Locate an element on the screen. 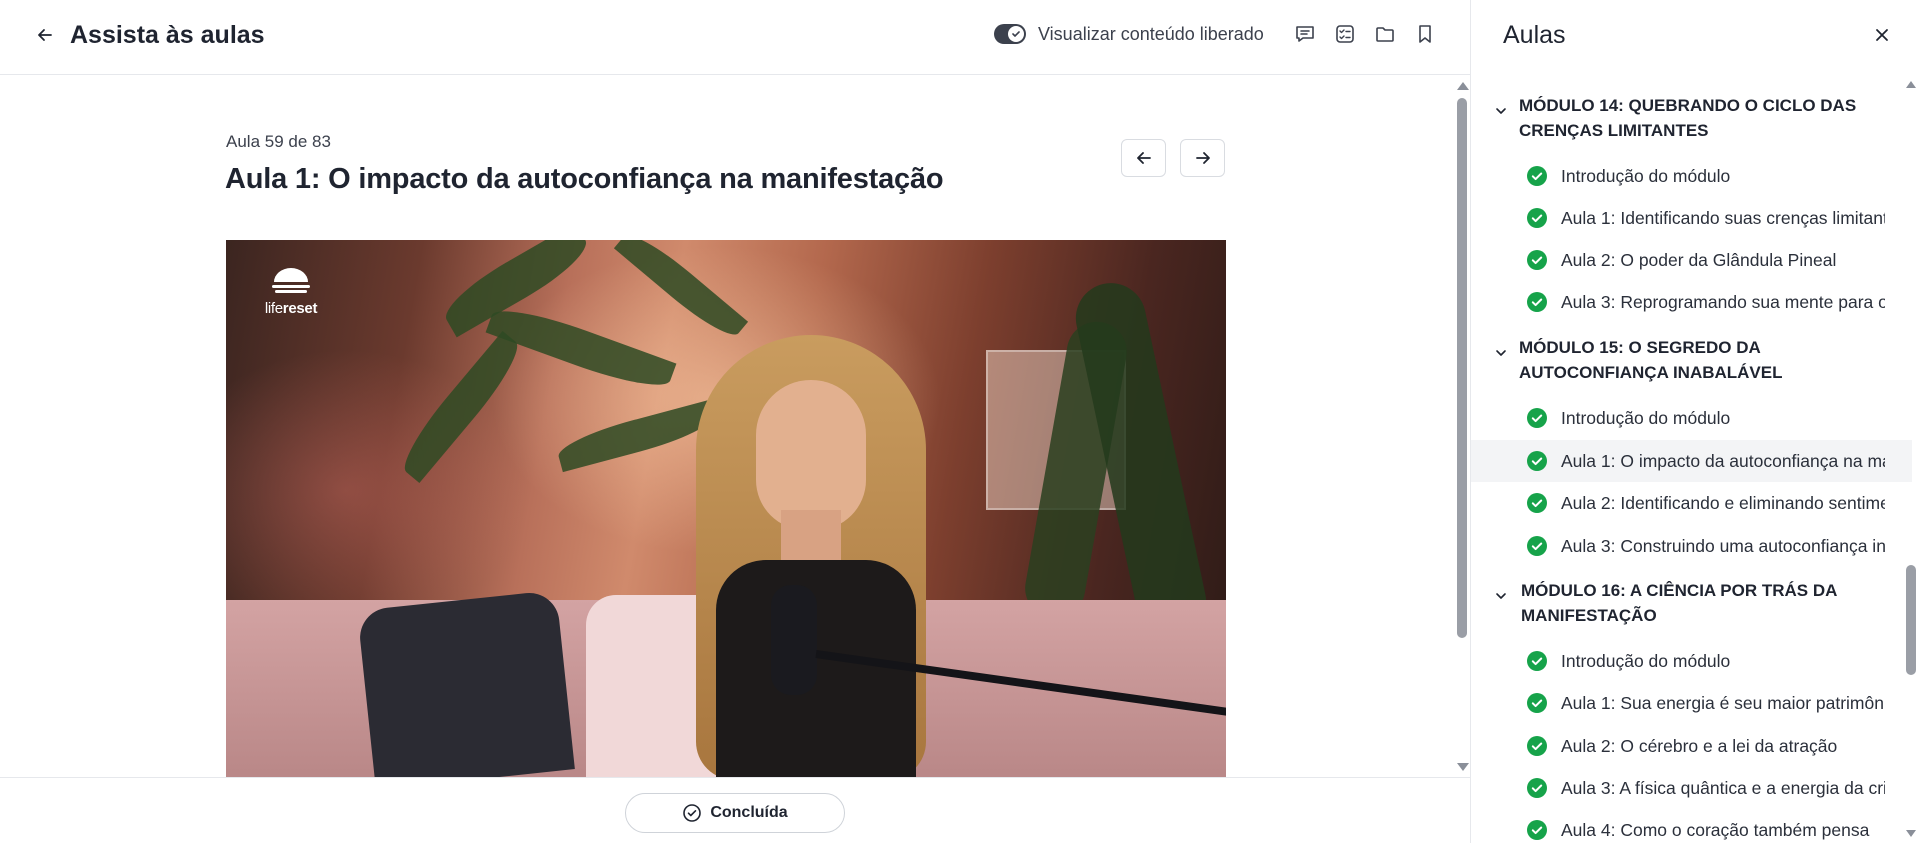 This screenshot has width=1917, height=843. mark-complete-button: Concluída is located at coordinates (735, 813).